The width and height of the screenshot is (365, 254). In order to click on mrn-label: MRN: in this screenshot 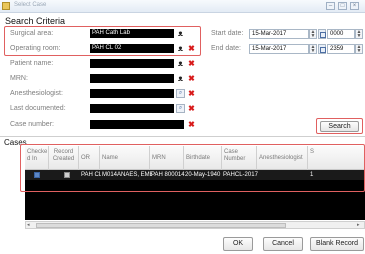, I will do `click(19, 78)`.